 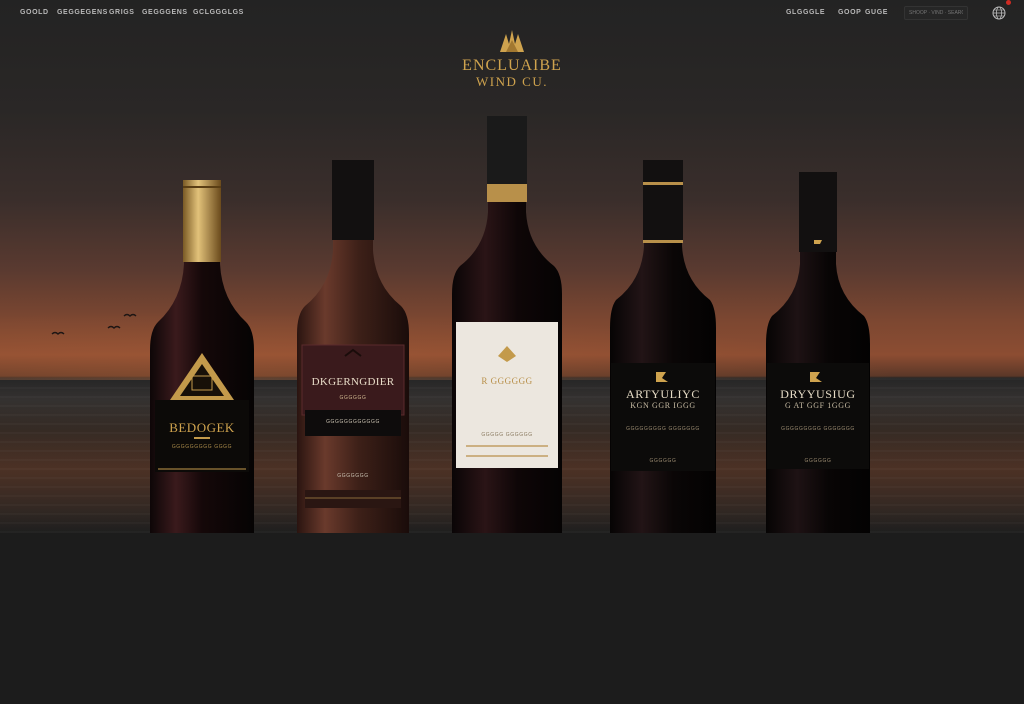 I want to click on bottle-label-foot: GGGGGGG, so click(x=353, y=476).